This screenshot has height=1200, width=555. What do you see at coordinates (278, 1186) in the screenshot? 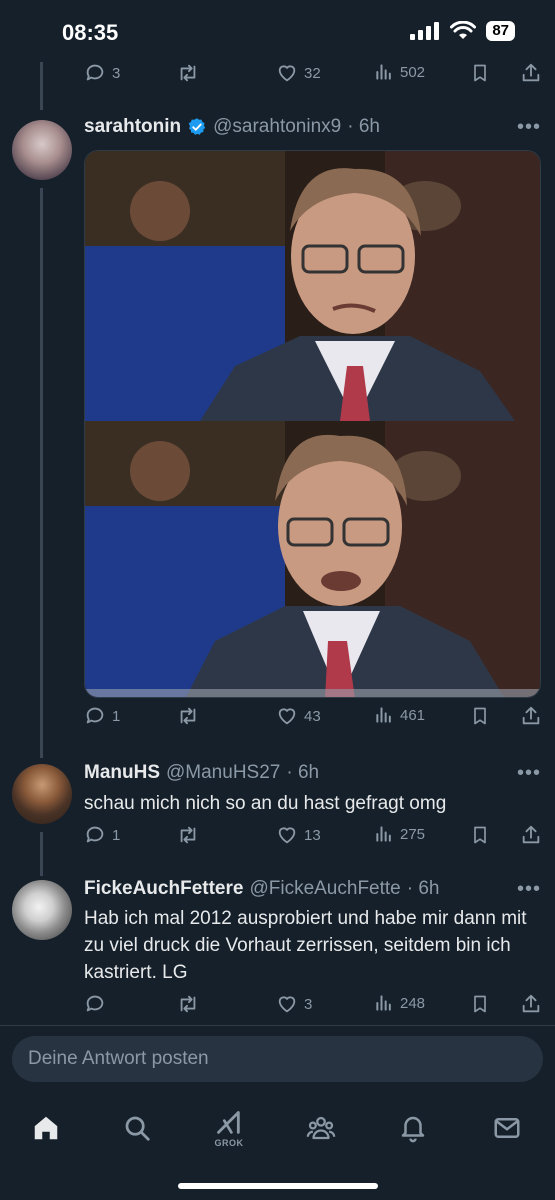
I see `home-indicator` at bounding box center [278, 1186].